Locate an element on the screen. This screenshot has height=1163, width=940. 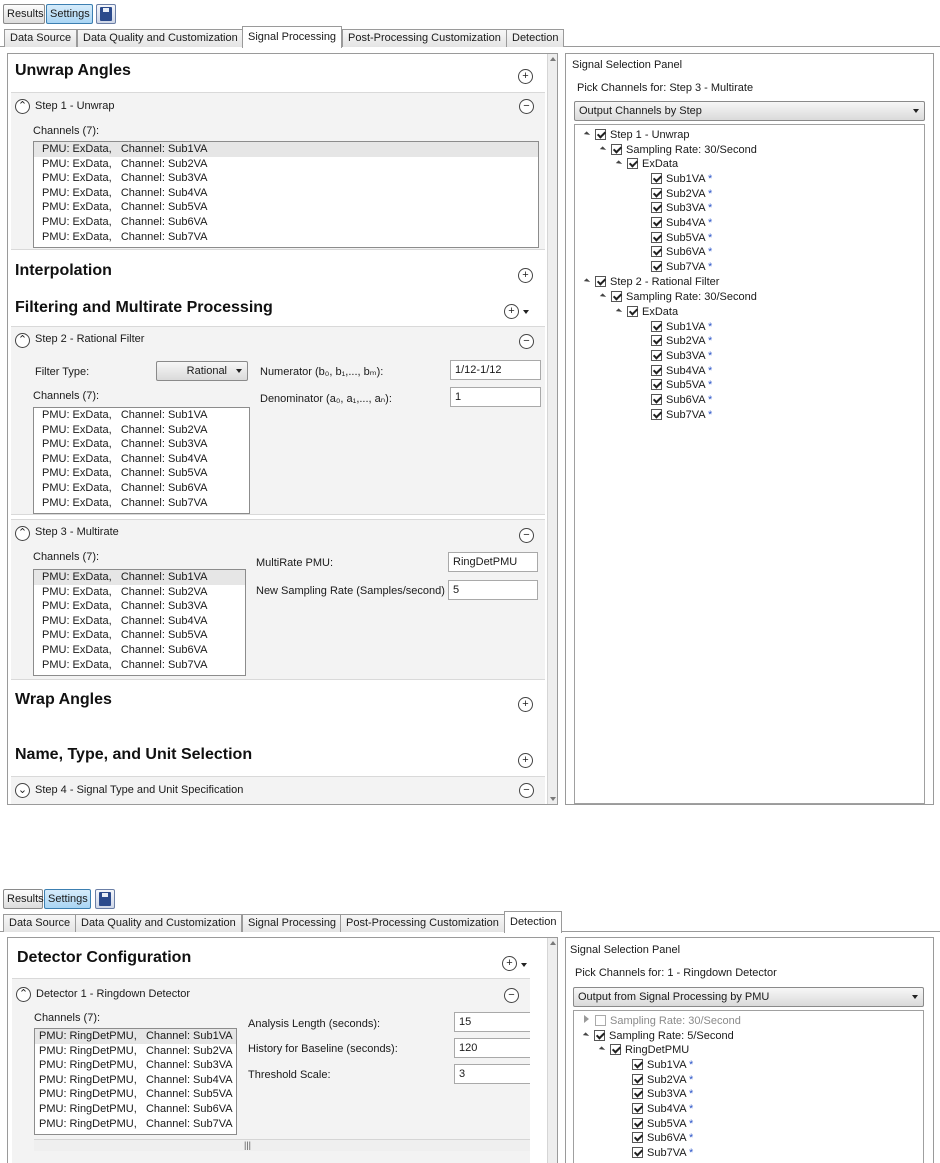
tab-detection: Detection is located at coordinates (535, 38).